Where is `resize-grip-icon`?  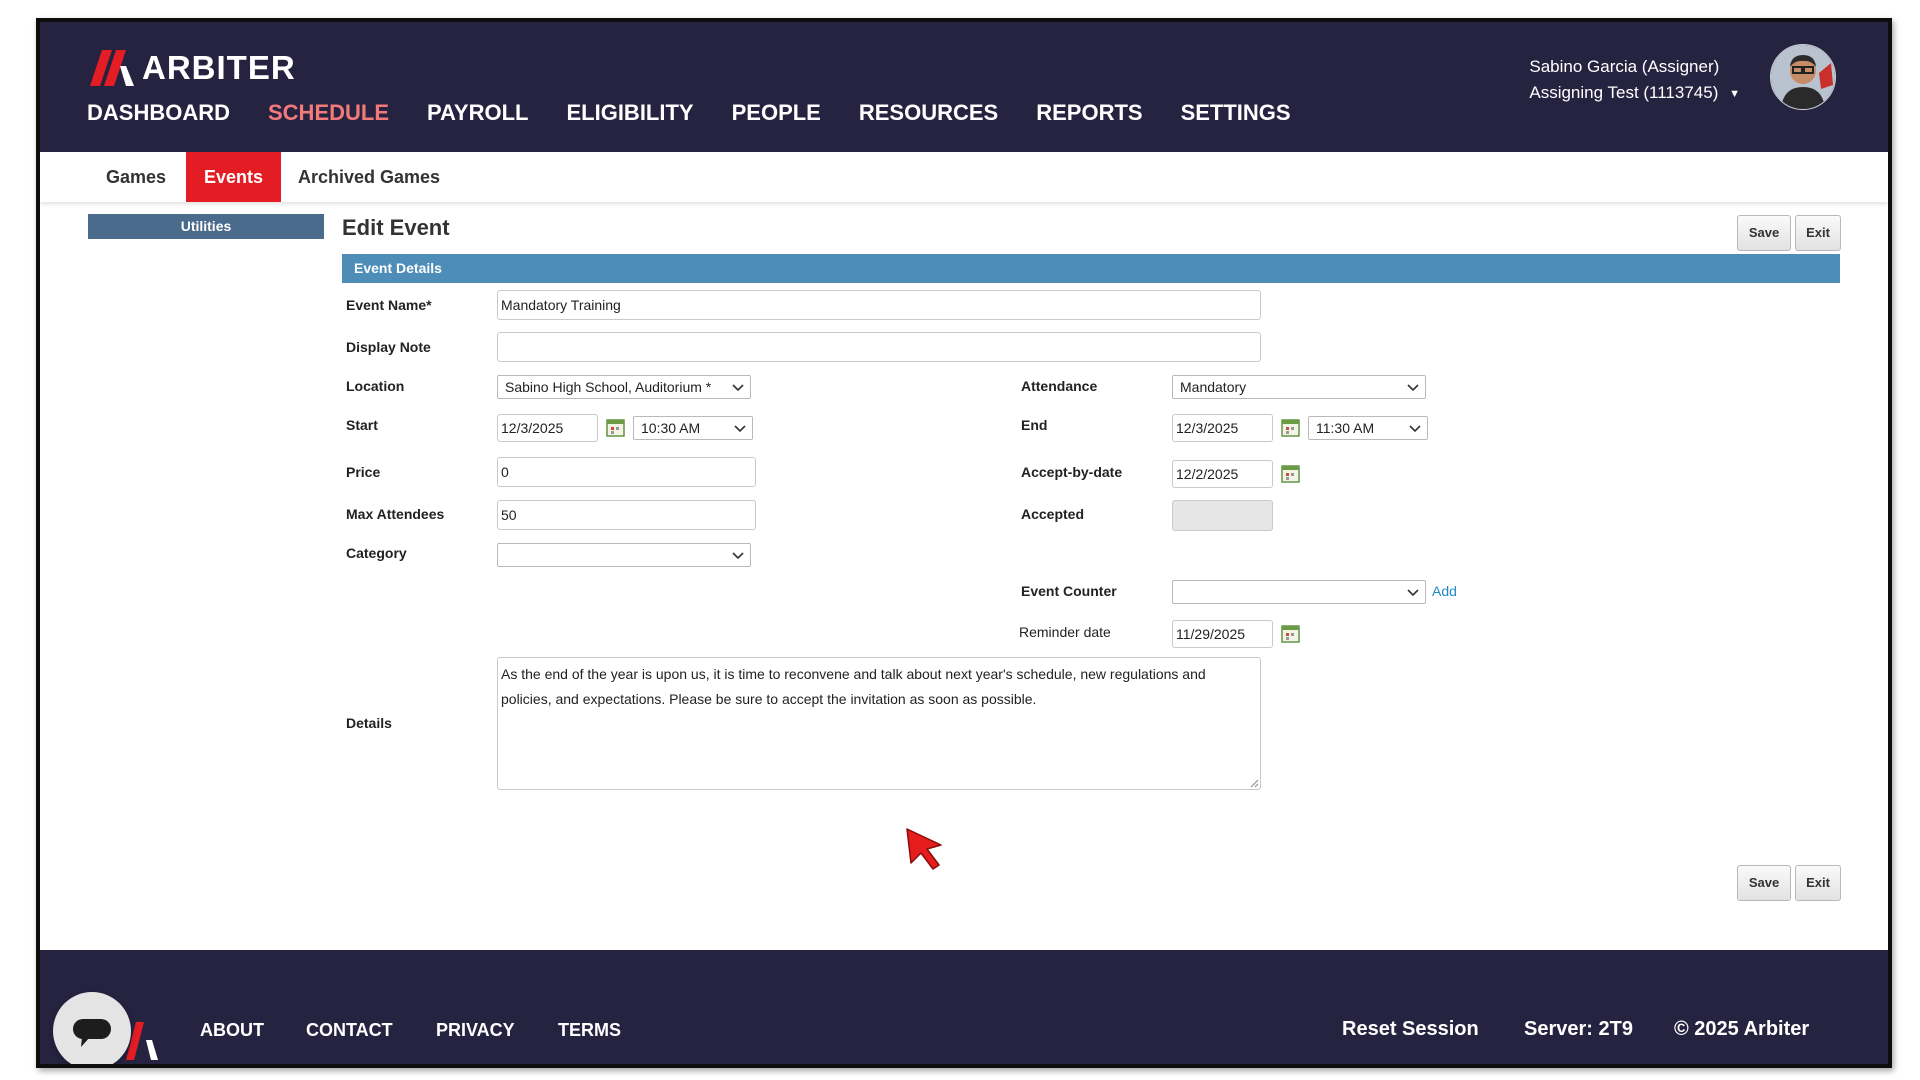
resize-grip-icon is located at coordinates (1254, 783).